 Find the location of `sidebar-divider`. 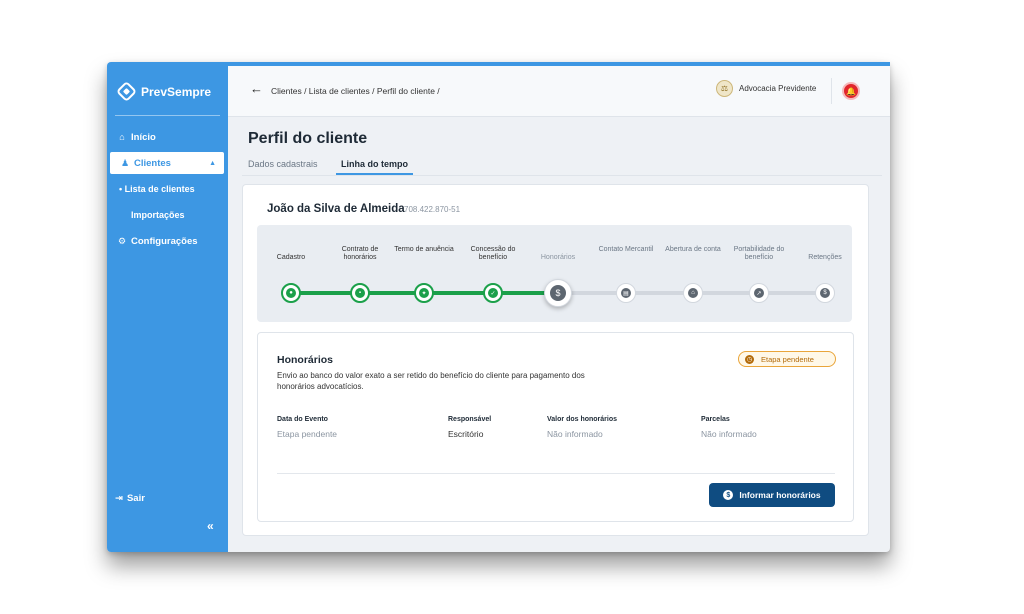

sidebar-divider is located at coordinates (167, 115).